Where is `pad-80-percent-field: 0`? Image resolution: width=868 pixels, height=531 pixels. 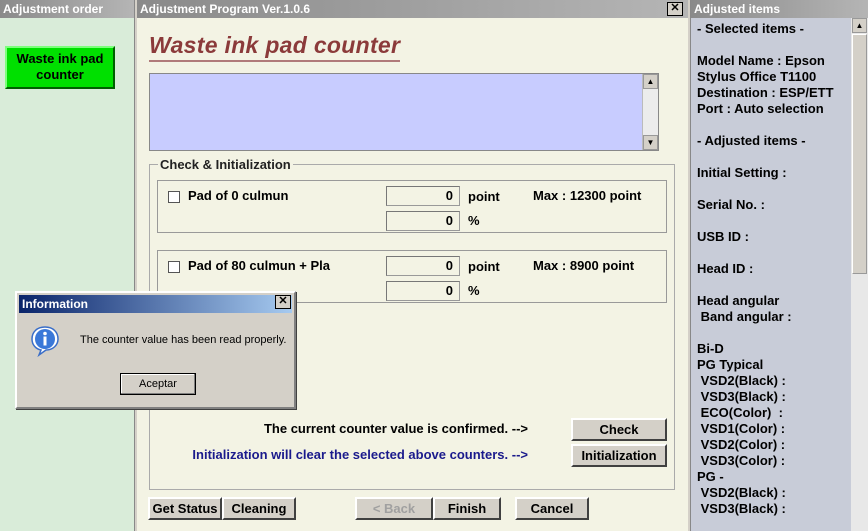 pad-80-percent-field: 0 is located at coordinates (423, 291).